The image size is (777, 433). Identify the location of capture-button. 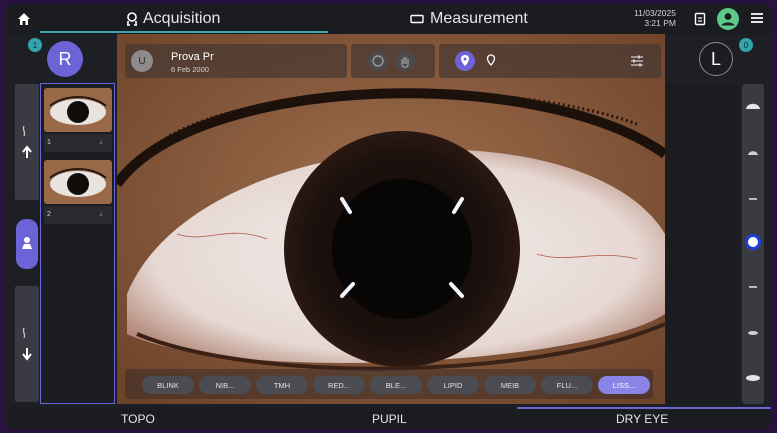
(27, 244).